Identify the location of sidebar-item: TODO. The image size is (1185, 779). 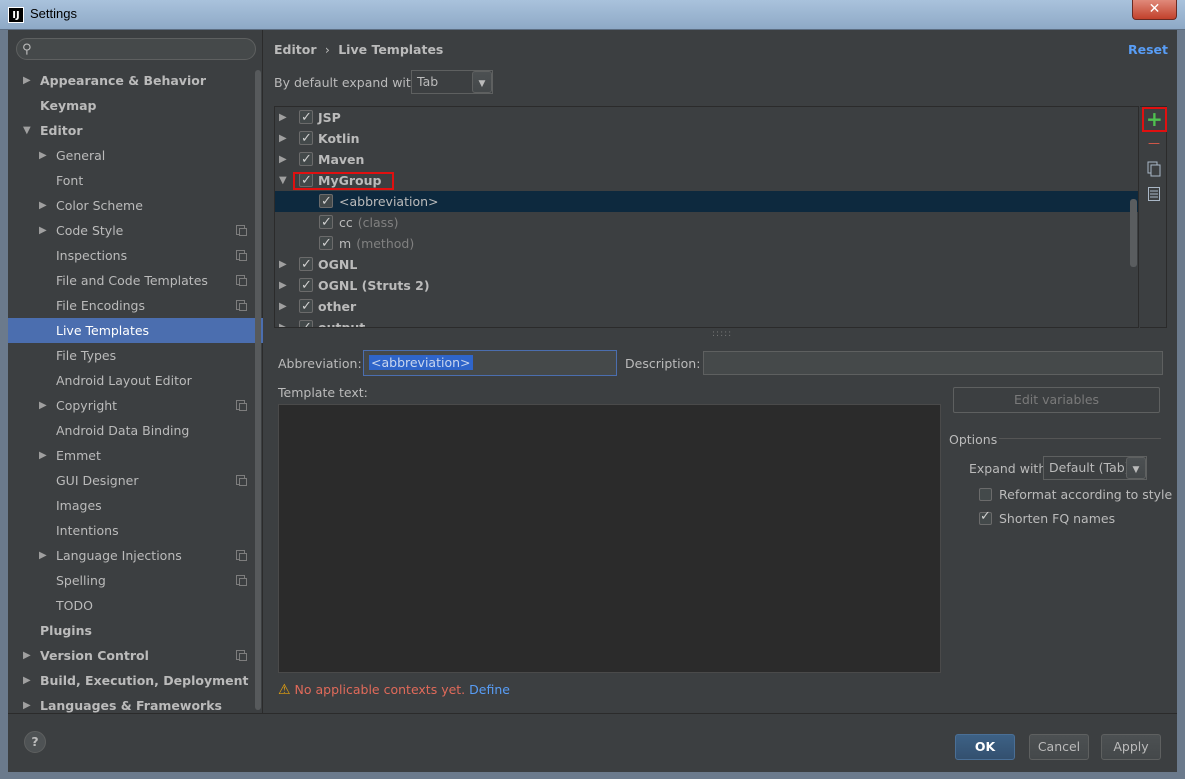
(135, 605).